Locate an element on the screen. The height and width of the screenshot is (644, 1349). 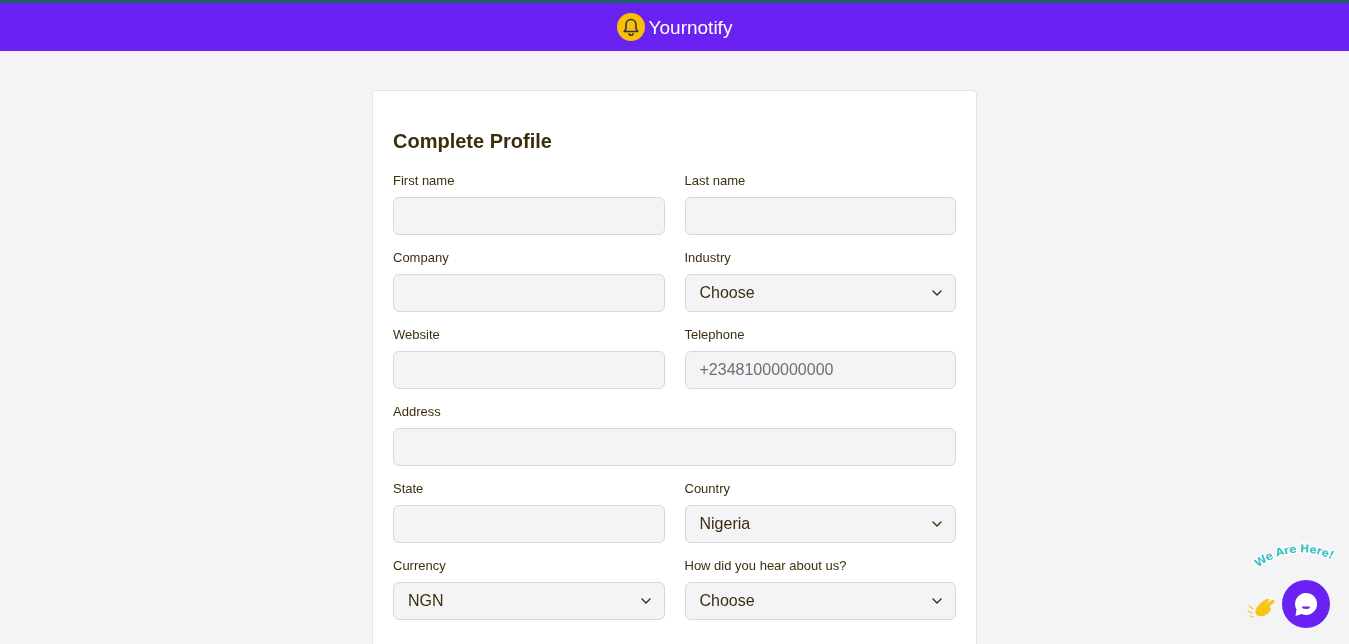
chat-button is located at coordinates (1306, 604).